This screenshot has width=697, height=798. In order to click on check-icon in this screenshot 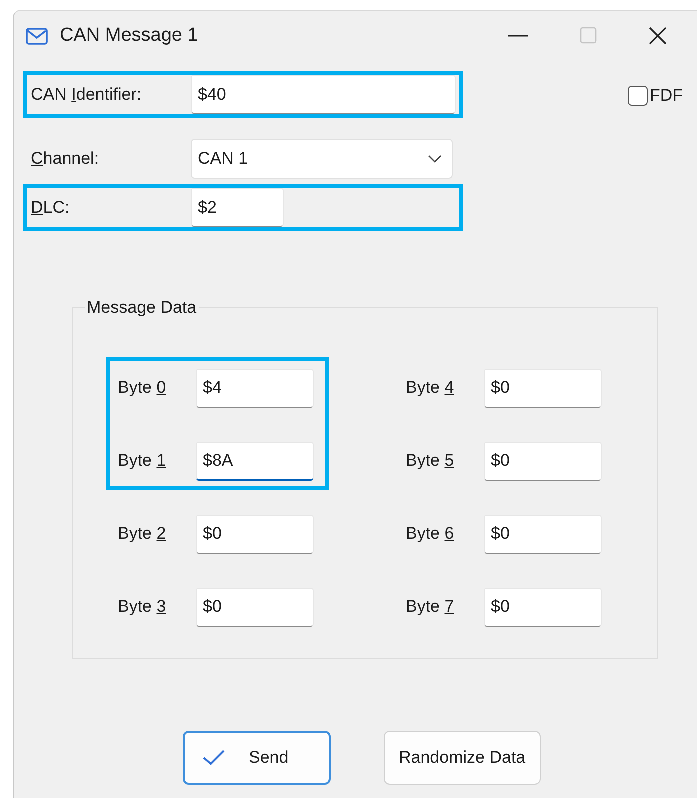, I will do `click(214, 758)`.